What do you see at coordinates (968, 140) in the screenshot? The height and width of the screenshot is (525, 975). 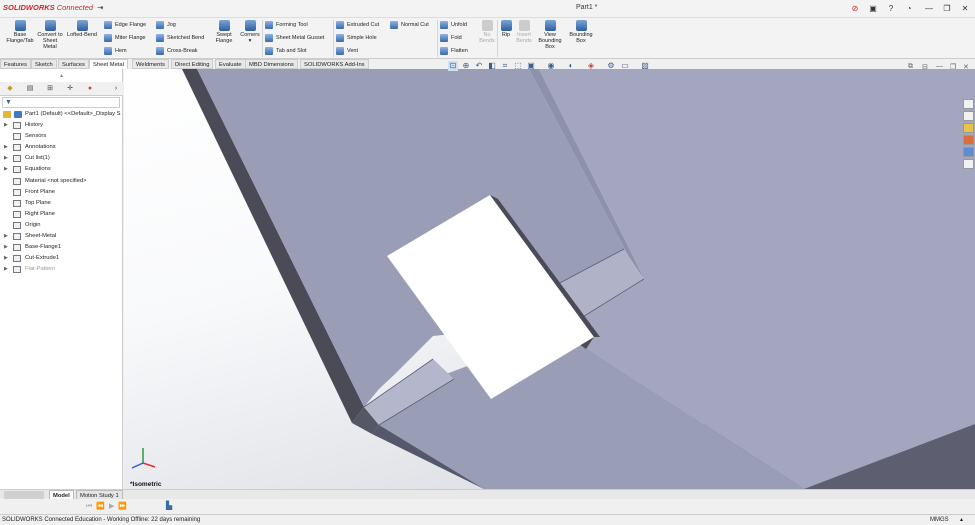 I see `appearances-icon` at bounding box center [968, 140].